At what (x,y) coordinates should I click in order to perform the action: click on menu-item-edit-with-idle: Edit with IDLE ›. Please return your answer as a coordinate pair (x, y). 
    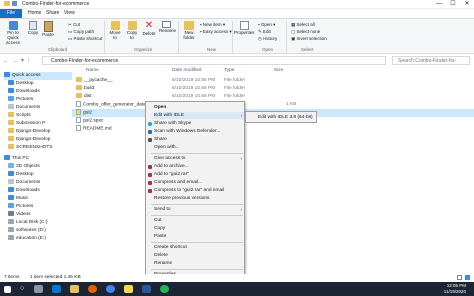
    Looking at the image, I should click on (199, 115).